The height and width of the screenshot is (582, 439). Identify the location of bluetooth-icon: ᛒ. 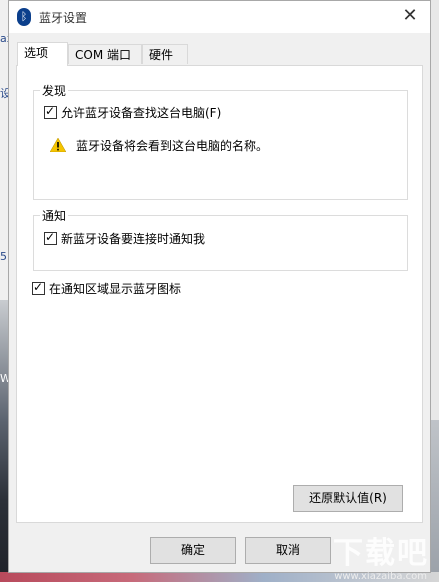
(24, 17).